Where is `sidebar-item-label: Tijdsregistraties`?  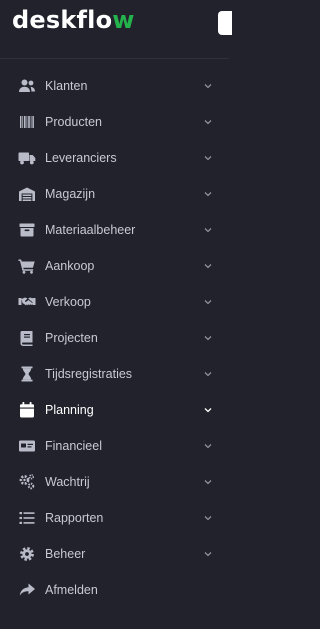
sidebar-item-label: Tijdsregistraties is located at coordinates (89, 374).